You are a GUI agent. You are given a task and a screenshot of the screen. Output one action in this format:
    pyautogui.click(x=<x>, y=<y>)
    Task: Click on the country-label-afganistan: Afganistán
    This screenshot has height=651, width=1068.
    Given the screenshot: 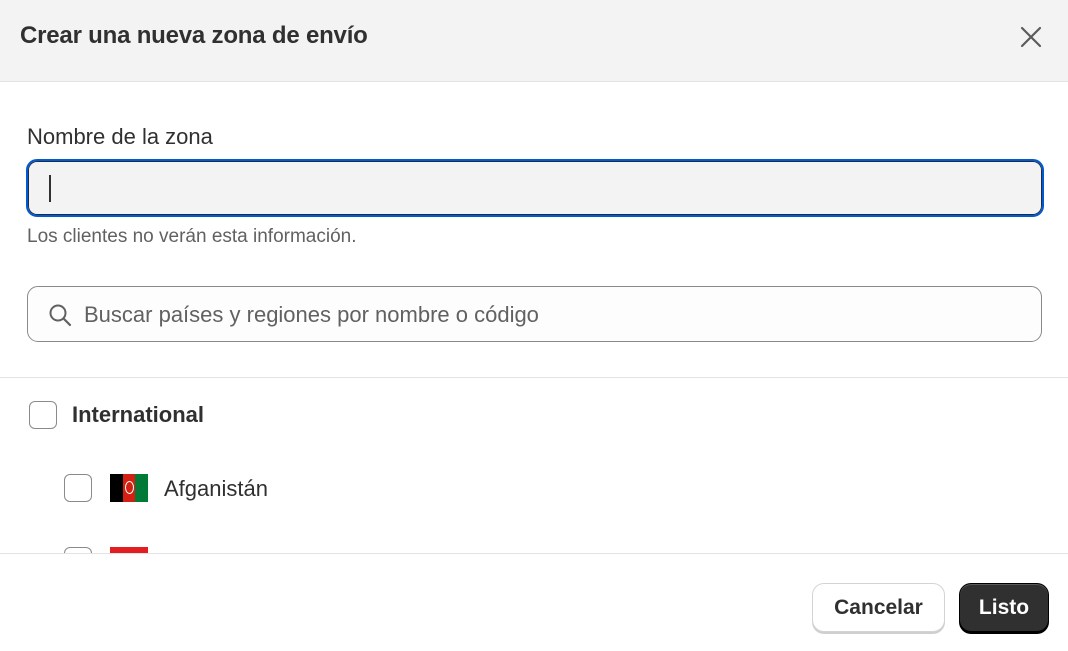 What is the action you would take?
    pyautogui.click(x=216, y=488)
    